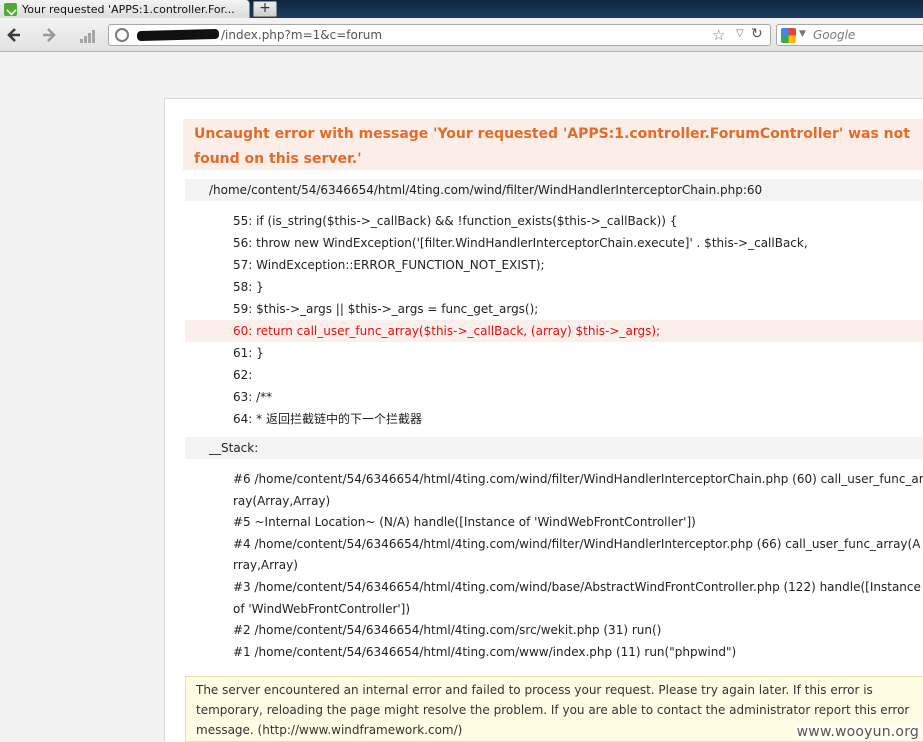 This screenshot has height=742, width=923. Describe the element at coordinates (757, 34) in the screenshot. I see `reload-icon: ↻` at that location.